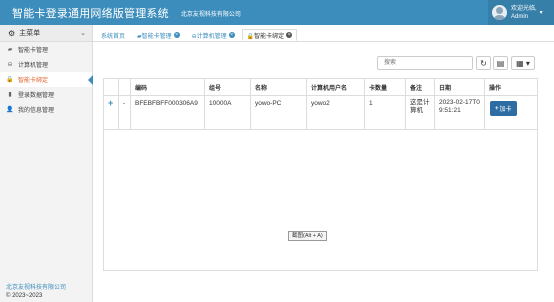  Describe the element at coordinates (83, 33) in the screenshot. I see `chevron-down-icon: ⌄` at that location.